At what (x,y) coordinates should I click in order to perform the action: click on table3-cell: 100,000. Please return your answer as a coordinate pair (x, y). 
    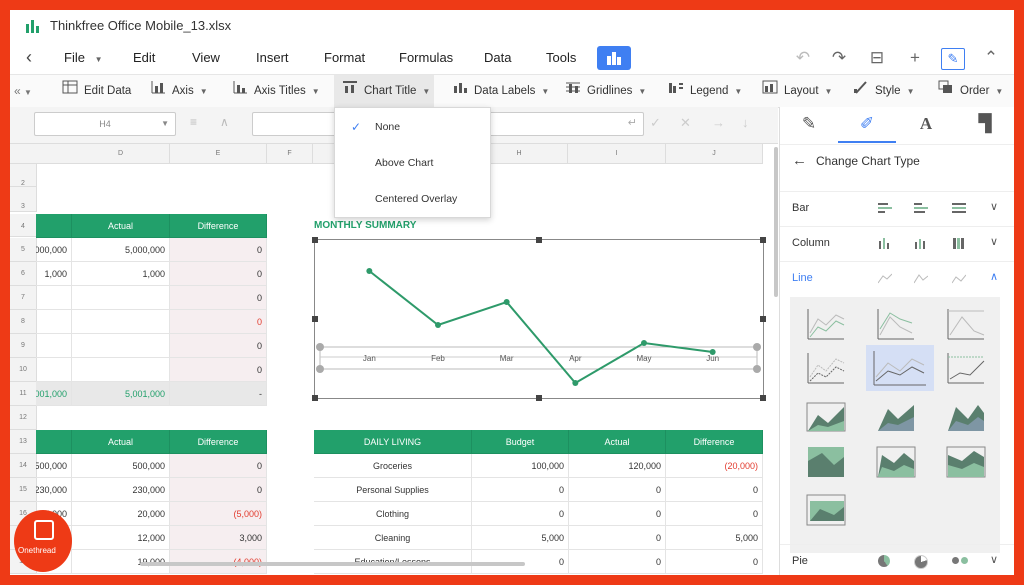
    Looking at the image, I should click on (520, 466).